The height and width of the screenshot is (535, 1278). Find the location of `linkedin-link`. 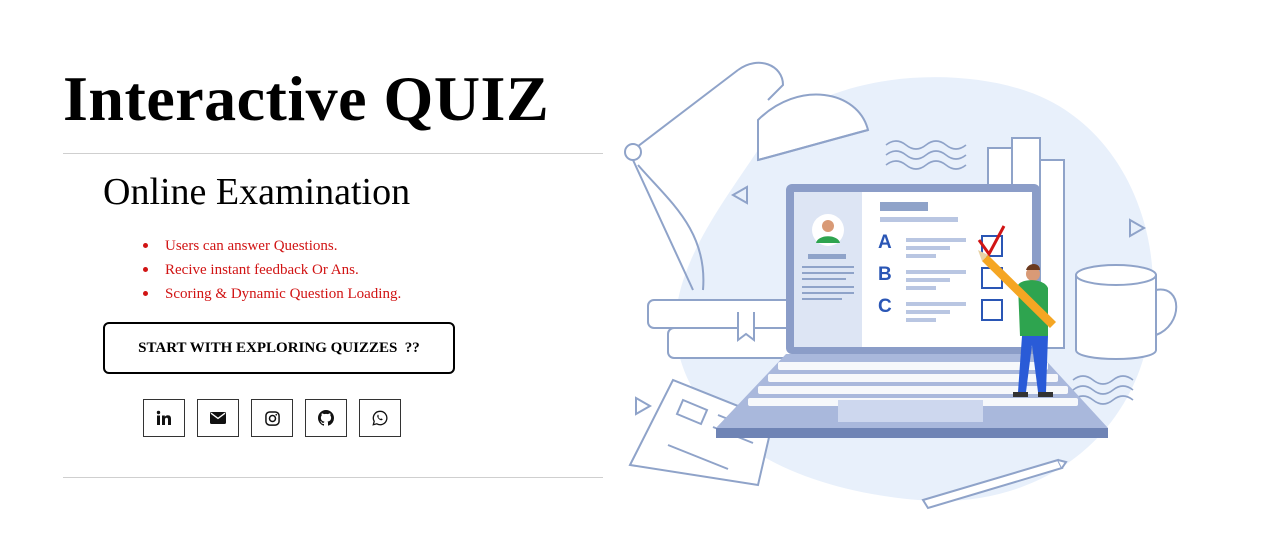

linkedin-link is located at coordinates (164, 418).